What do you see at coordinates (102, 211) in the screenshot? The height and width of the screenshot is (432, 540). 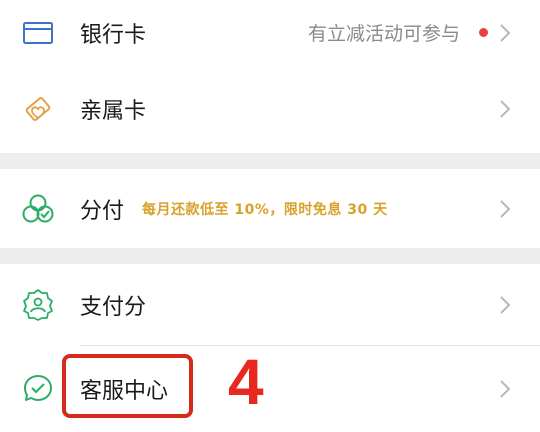 I see `fenfu-label: 分付` at bounding box center [102, 211].